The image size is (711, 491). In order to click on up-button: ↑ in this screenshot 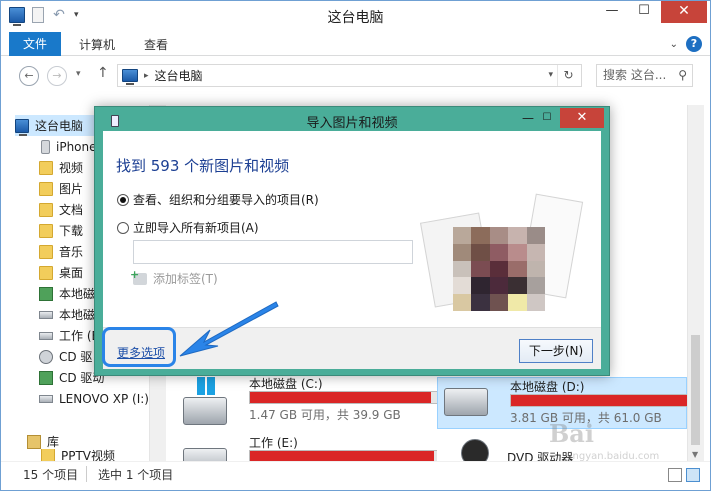, I will do `click(103, 73)`.